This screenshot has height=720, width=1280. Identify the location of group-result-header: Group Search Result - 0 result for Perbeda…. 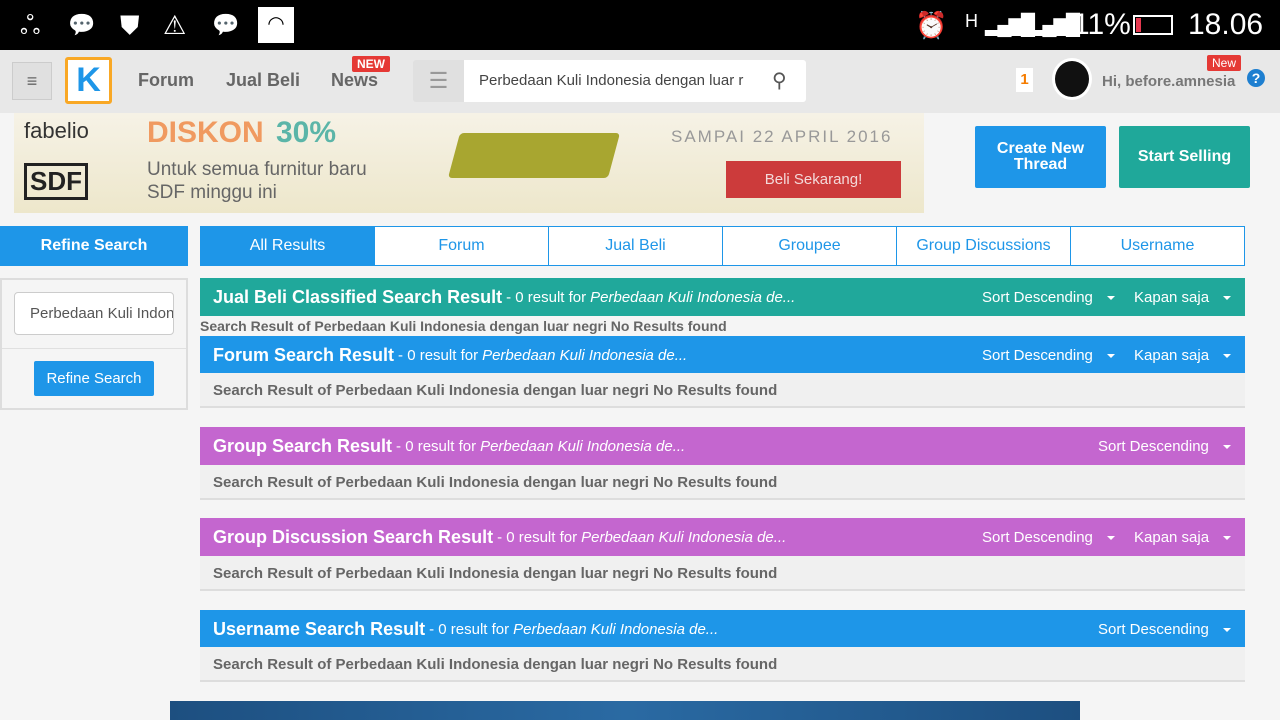
(722, 446).